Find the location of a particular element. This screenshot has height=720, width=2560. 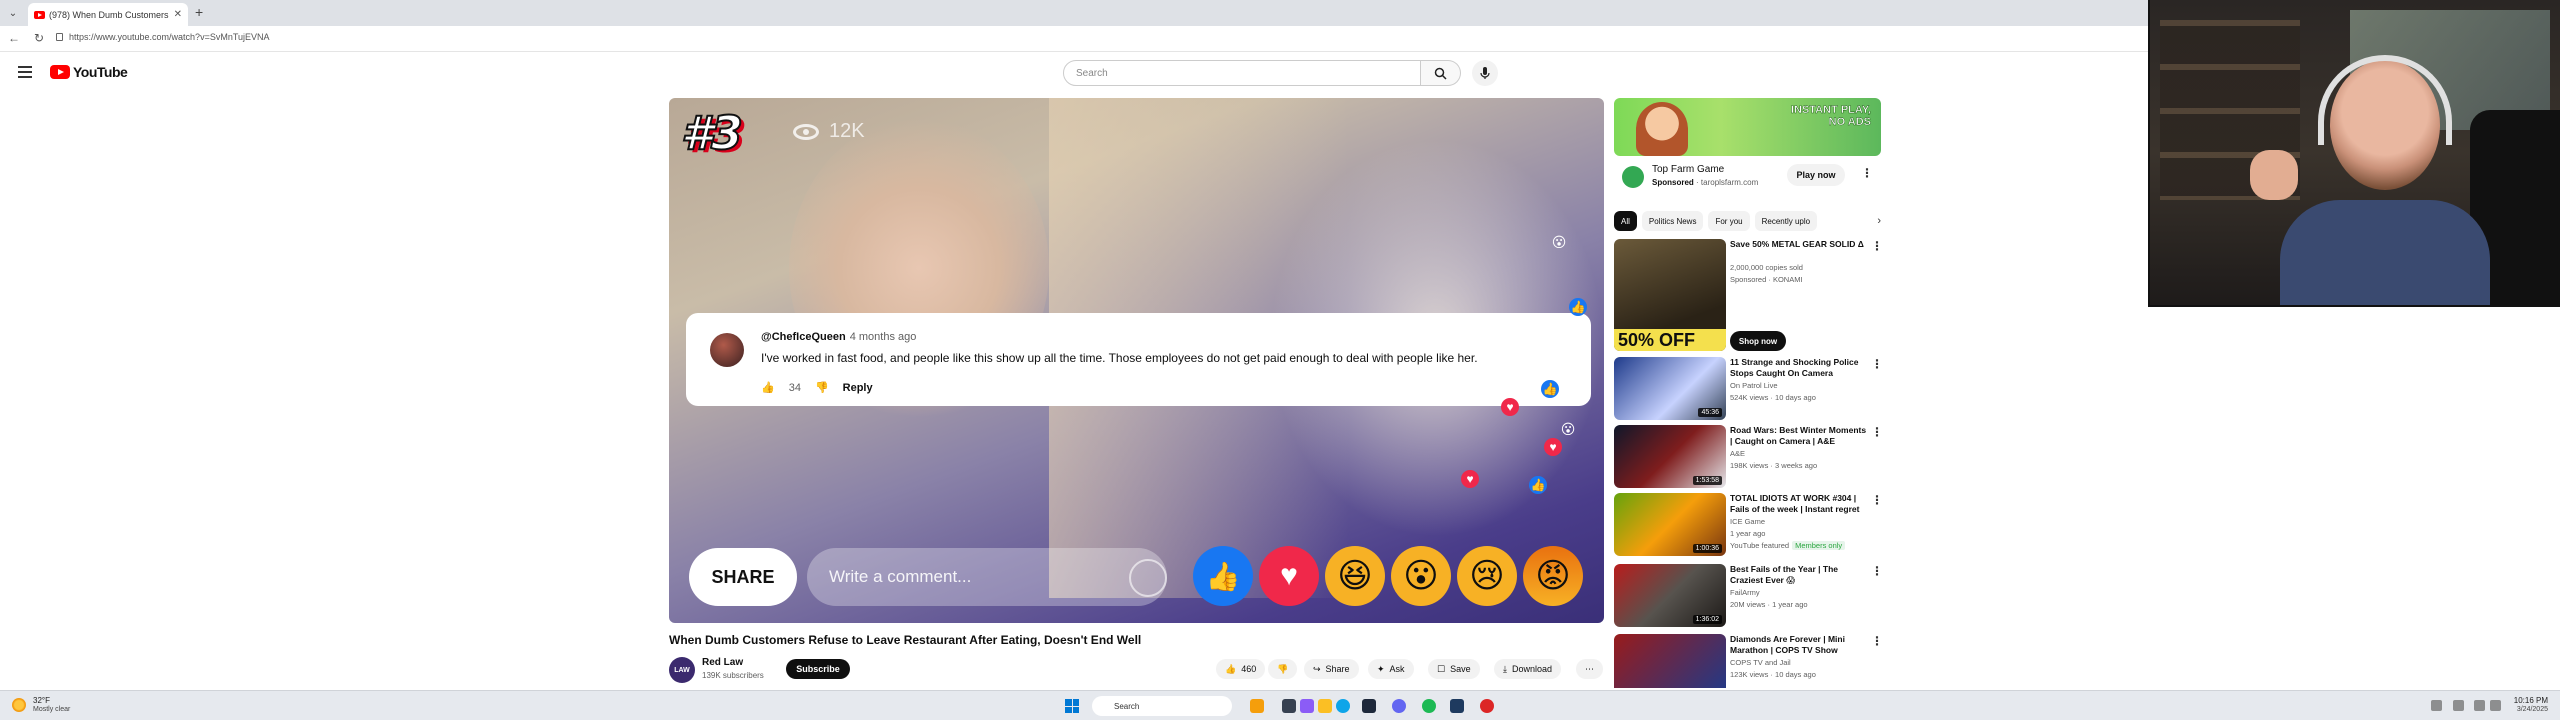

recommendation-channel: 2,000,000 copies sold is located at coordinates (1766, 267).